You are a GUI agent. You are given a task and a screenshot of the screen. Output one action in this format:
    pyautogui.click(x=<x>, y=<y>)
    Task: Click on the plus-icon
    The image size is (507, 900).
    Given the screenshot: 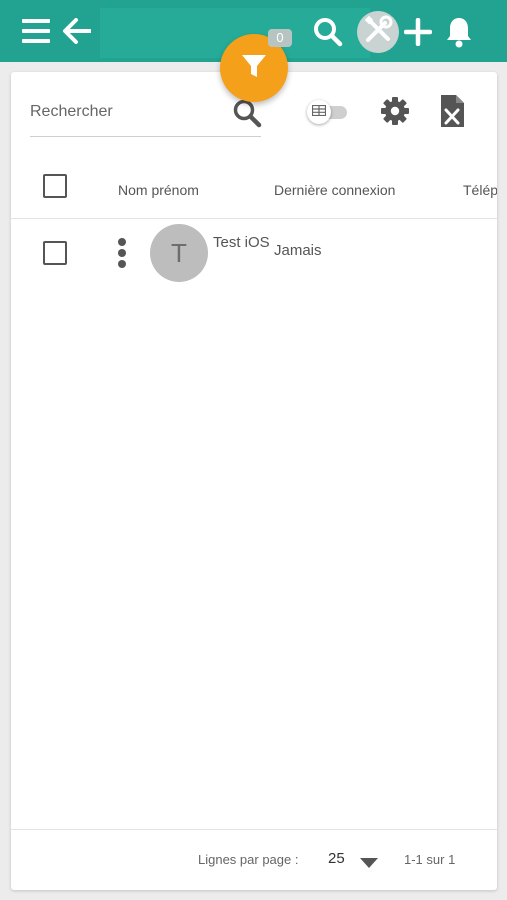 What is the action you would take?
    pyautogui.click(x=418, y=32)
    